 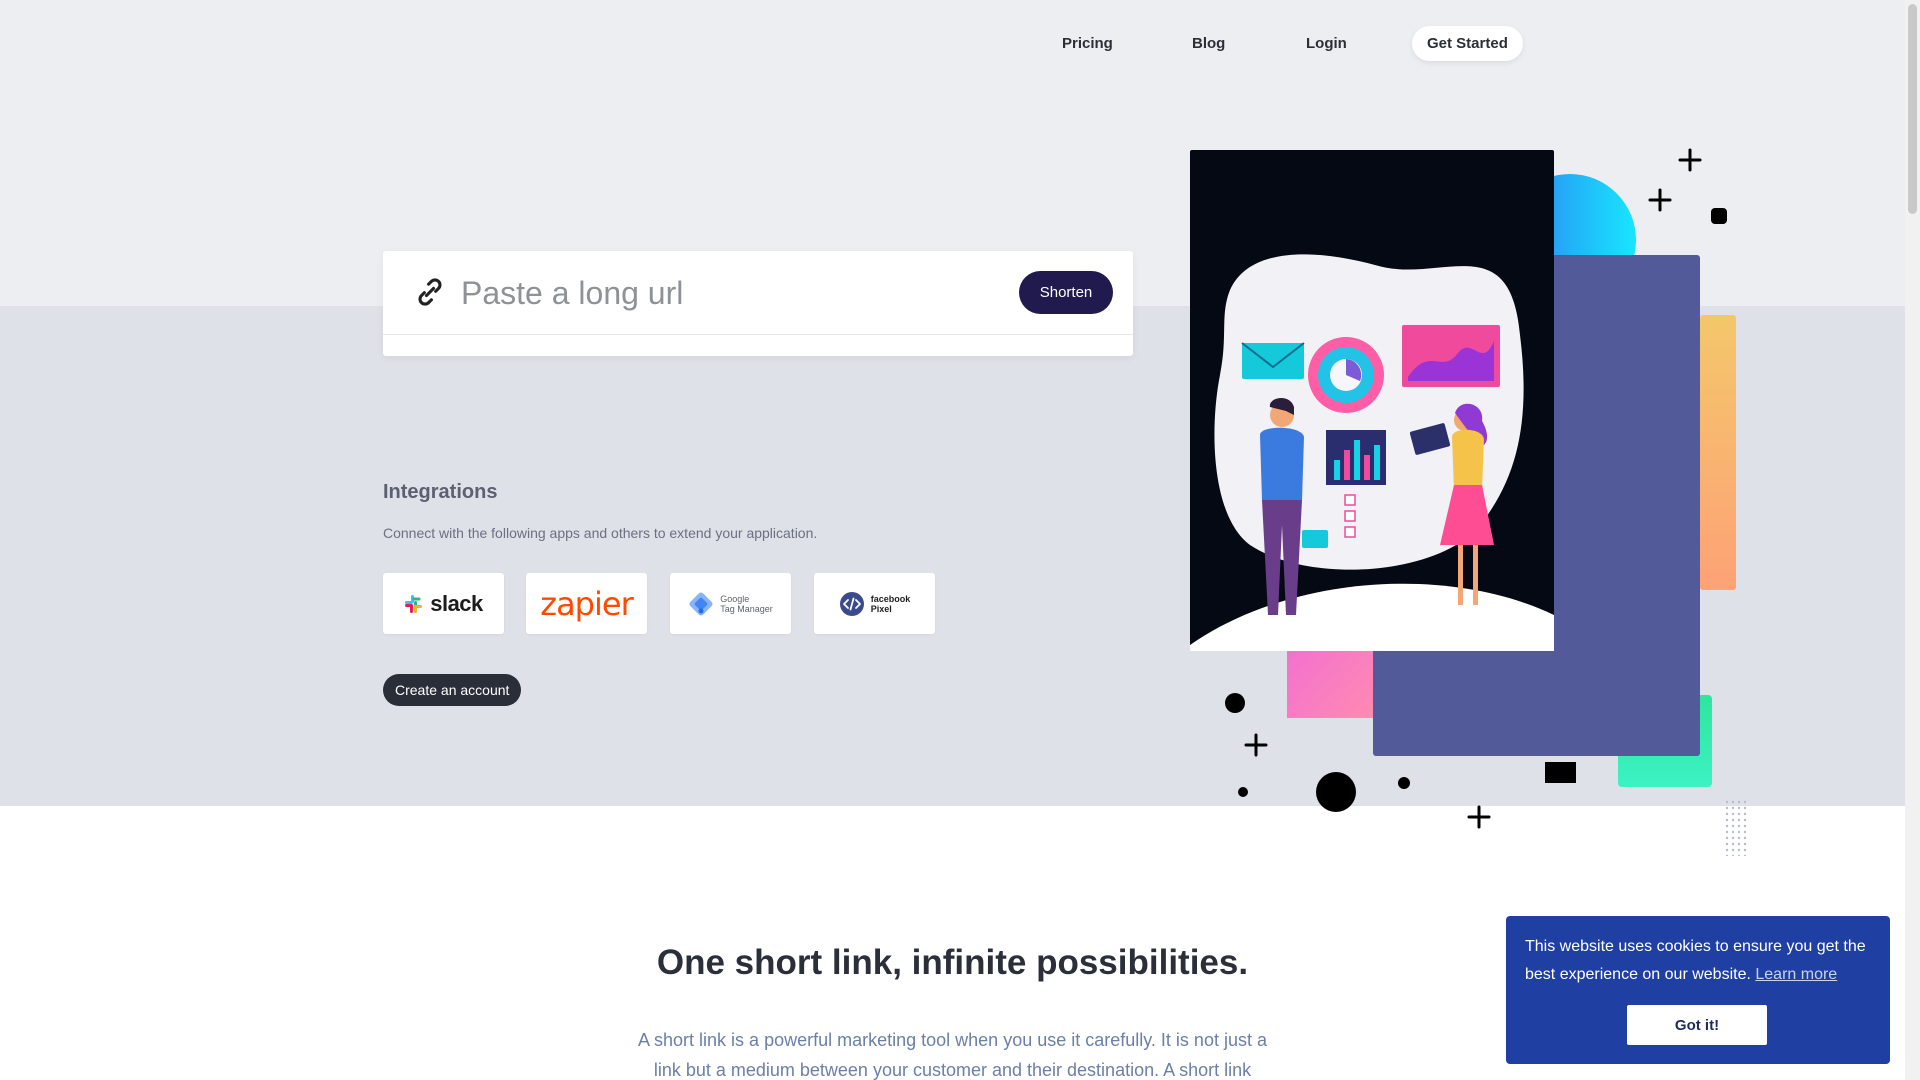 I want to click on page-scrollbar, so click(x=1912, y=540).